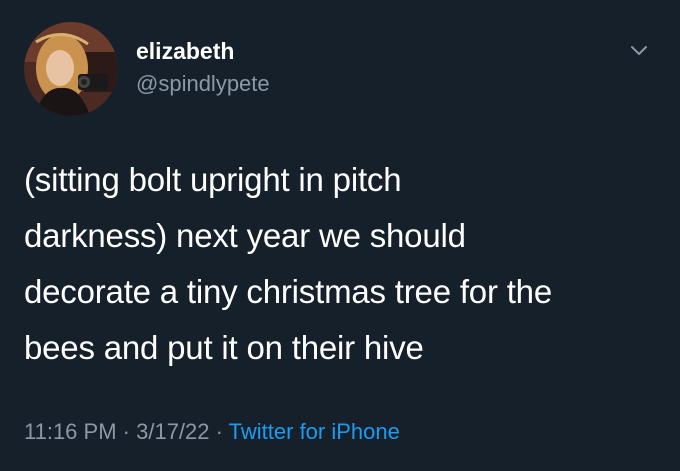  What do you see at coordinates (224, 347) in the screenshot?
I see `tweet-text-line: bees and put it on their hive` at bounding box center [224, 347].